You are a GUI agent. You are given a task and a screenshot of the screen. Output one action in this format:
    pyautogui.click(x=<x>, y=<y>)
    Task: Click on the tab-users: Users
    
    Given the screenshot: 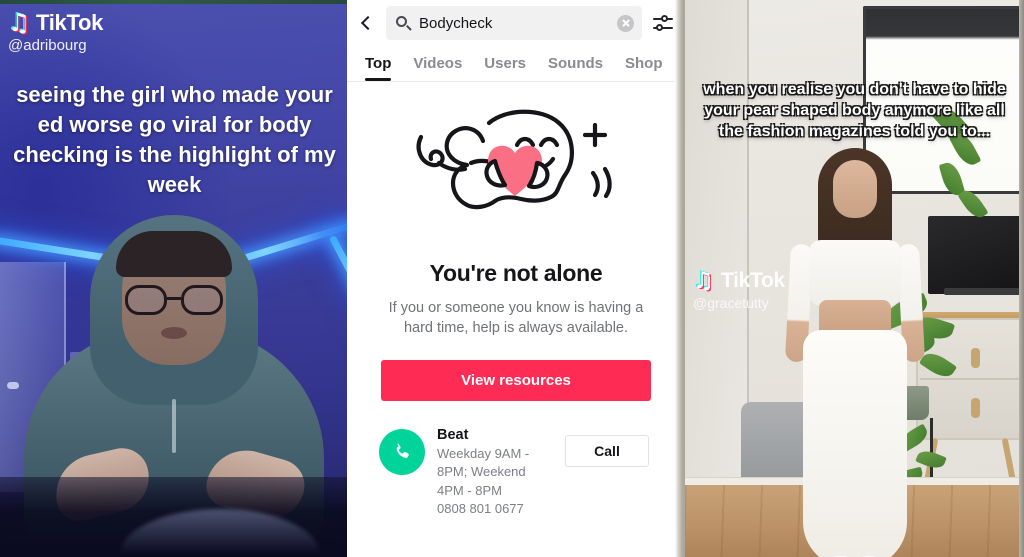 What is the action you would take?
    pyautogui.click(x=505, y=68)
    